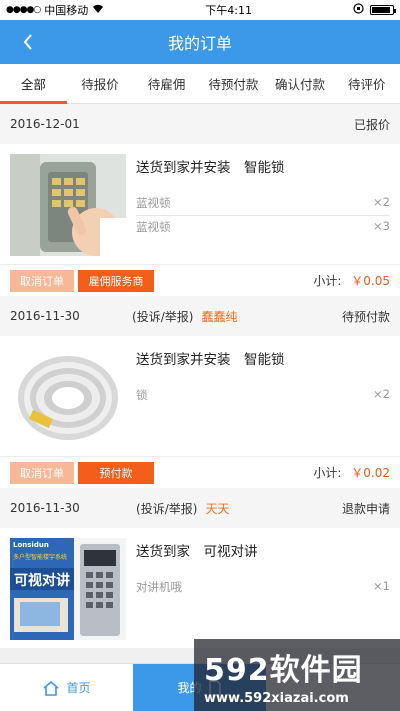  What do you see at coordinates (42, 581) in the screenshot?
I see `product-image-headline: 可视对讲` at bounding box center [42, 581].